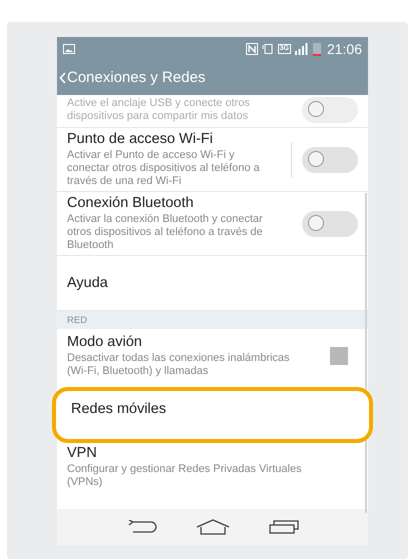  I want to click on setting-title: Modo avión, so click(105, 342).